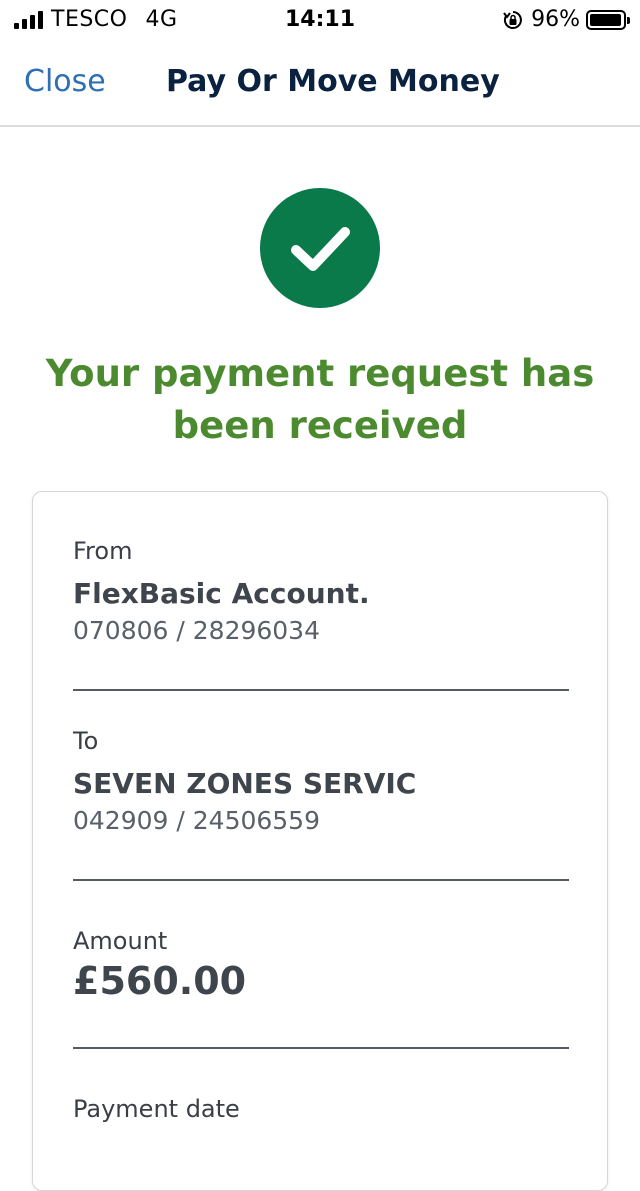 Image resolution: width=640 pixels, height=1191 pixels. I want to click on payee-account-number: 042909 / 24506559, so click(196, 820).